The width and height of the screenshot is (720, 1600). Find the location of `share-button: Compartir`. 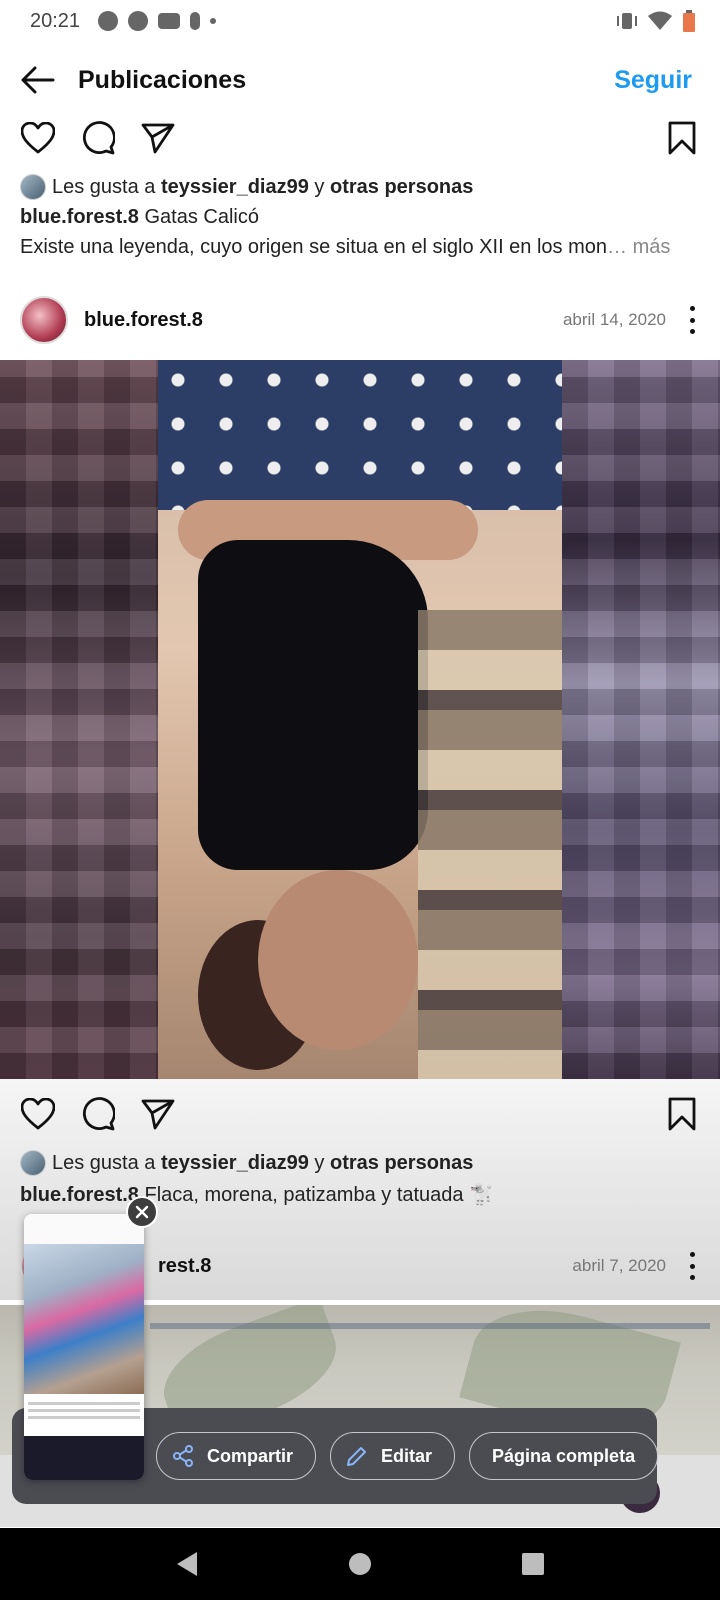

share-button: Compartir is located at coordinates (236, 1456).